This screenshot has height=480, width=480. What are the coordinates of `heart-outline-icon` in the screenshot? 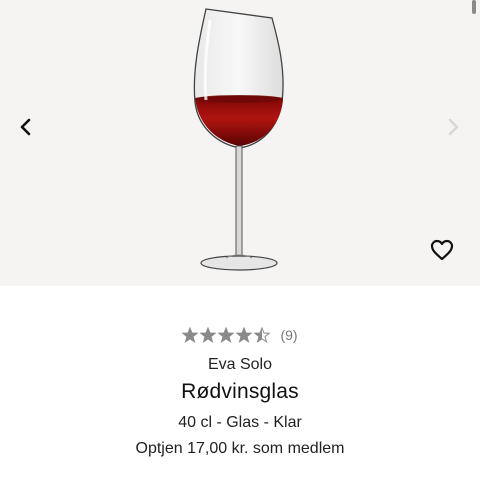 It's located at (442, 250).